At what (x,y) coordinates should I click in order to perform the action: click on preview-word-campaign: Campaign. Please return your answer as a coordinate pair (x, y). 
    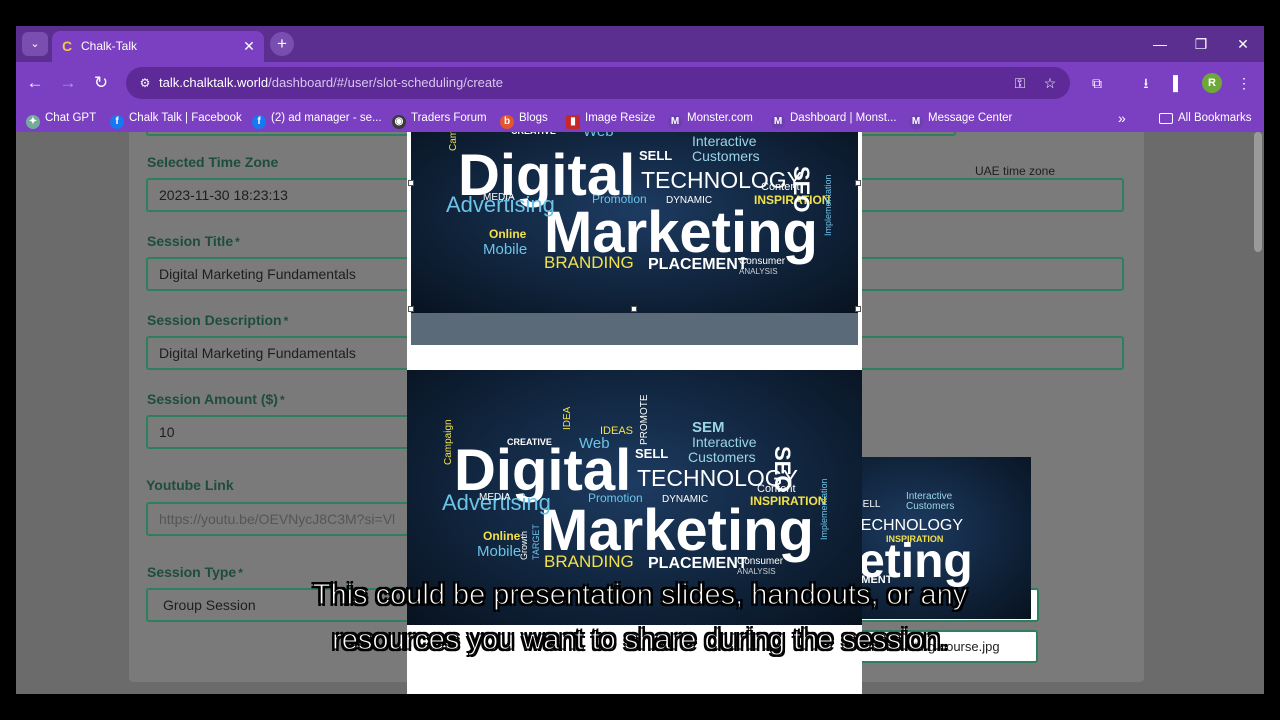
    Looking at the image, I should click on (448, 442).